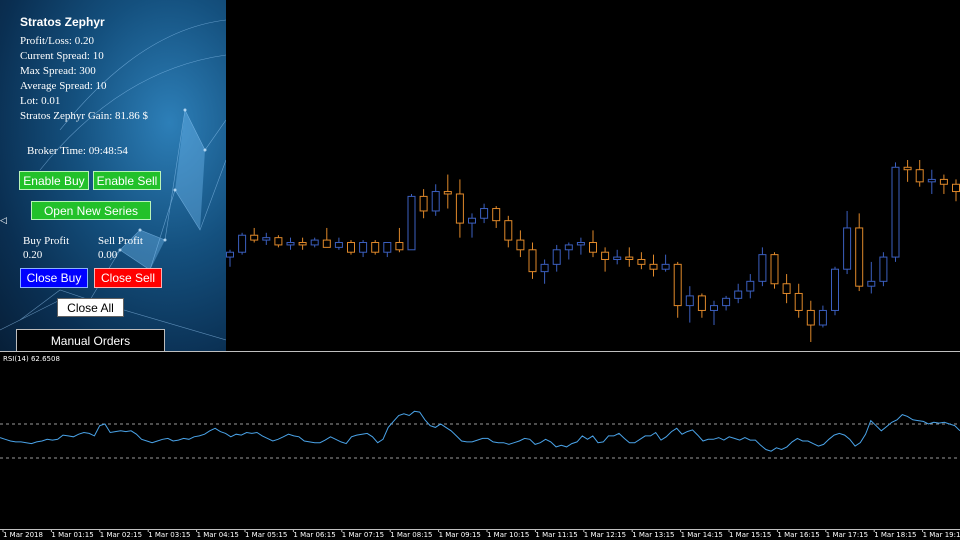 The width and height of the screenshot is (960, 540). What do you see at coordinates (90, 307) in the screenshot?
I see `close-all-button: Close All` at bounding box center [90, 307].